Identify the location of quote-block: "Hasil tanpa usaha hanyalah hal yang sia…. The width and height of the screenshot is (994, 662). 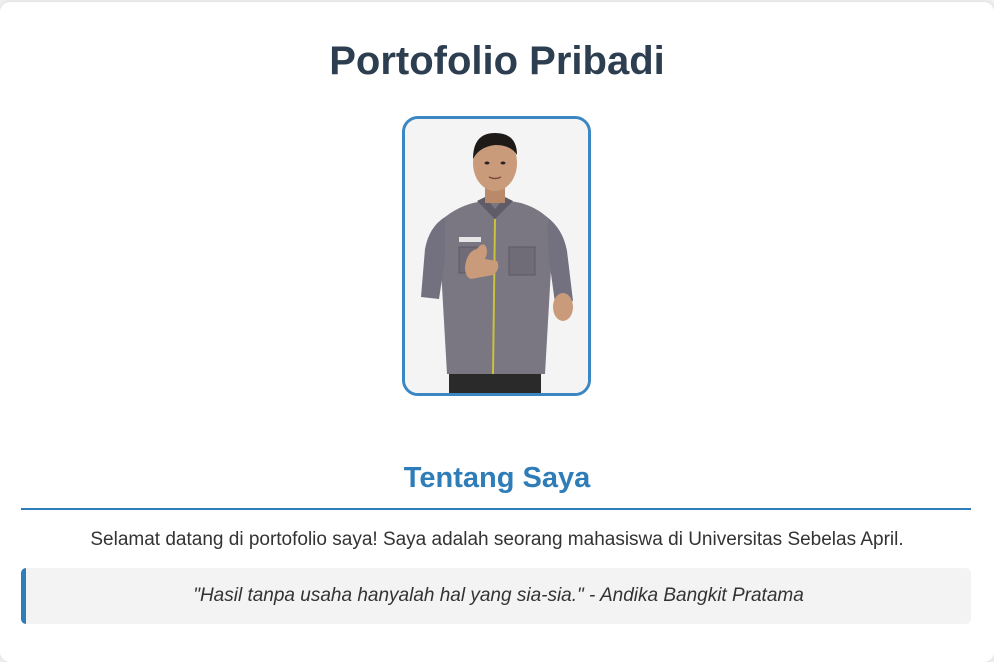
(496, 596).